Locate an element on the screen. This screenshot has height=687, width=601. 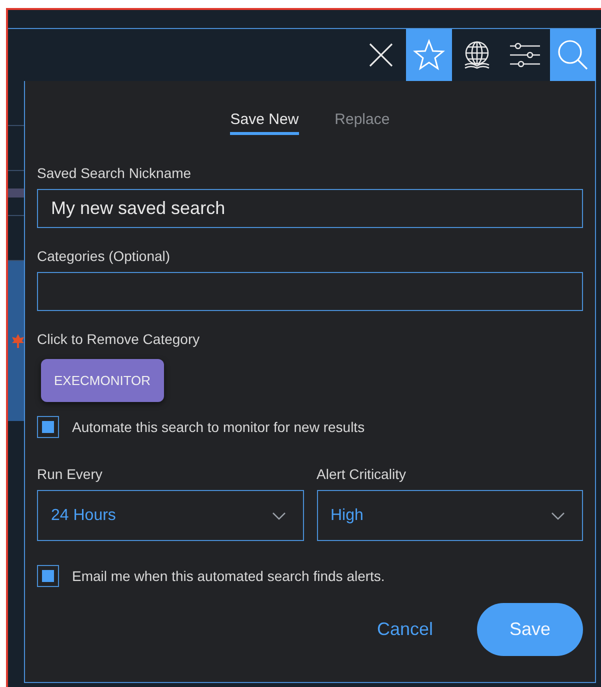
interval-dropdown: 24 Hours is located at coordinates (170, 515).